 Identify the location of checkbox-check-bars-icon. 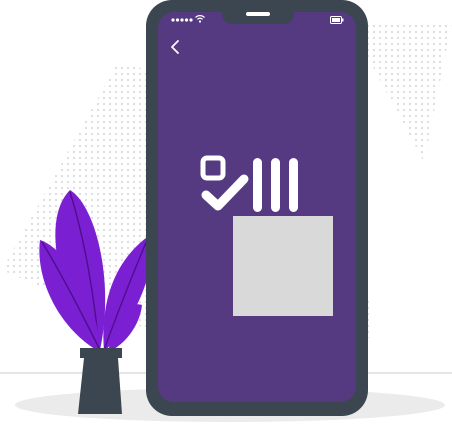
(249, 183).